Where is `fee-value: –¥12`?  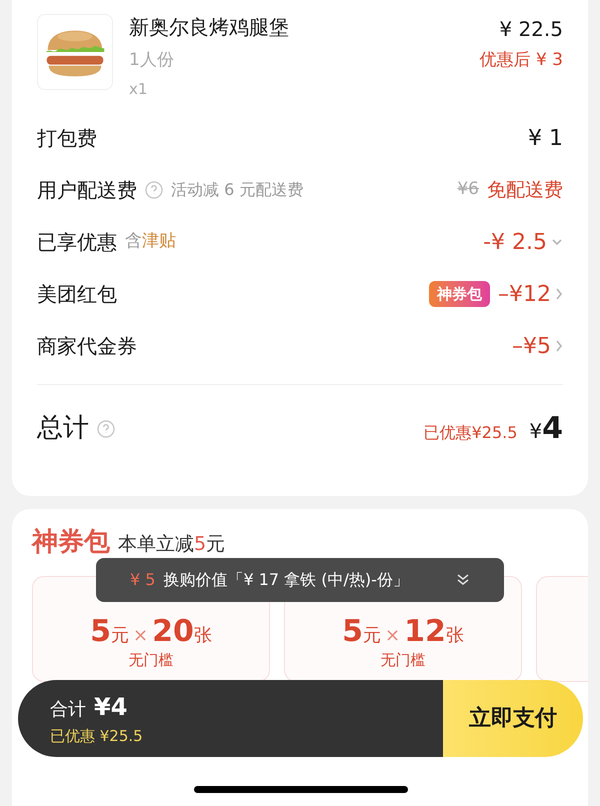
fee-value: –¥12 is located at coordinates (524, 294).